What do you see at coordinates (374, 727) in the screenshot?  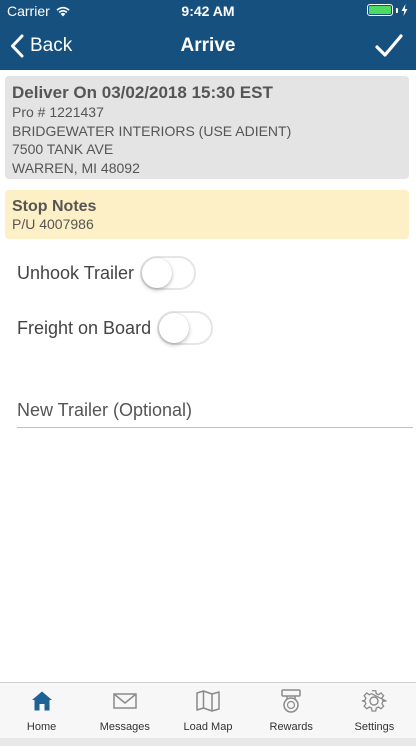 I see `tab-settings-label: Settings` at bounding box center [374, 727].